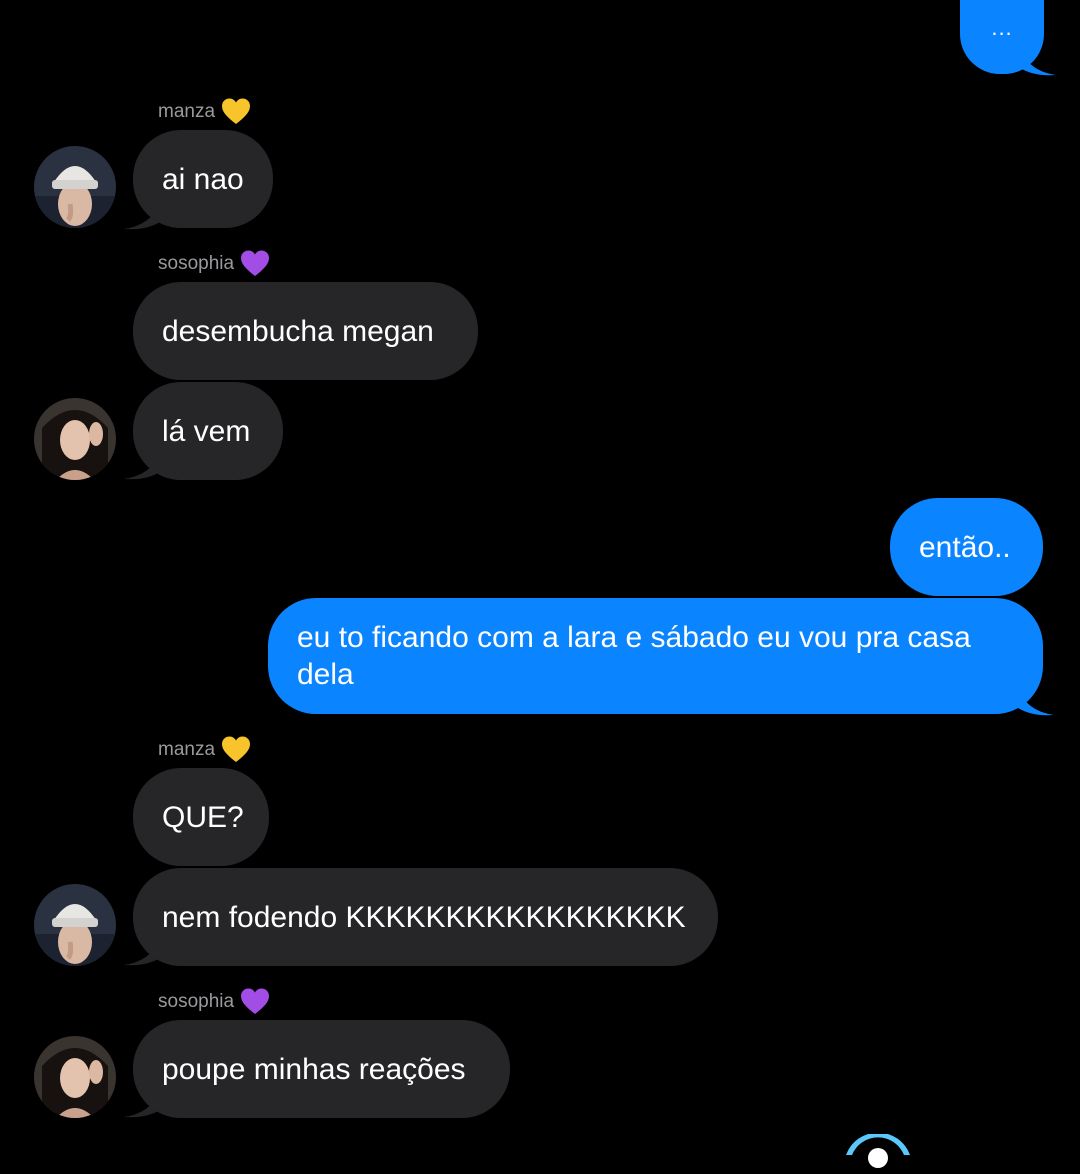  What do you see at coordinates (882, 1154) in the screenshot?
I see `reaction-icon` at bounding box center [882, 1154].